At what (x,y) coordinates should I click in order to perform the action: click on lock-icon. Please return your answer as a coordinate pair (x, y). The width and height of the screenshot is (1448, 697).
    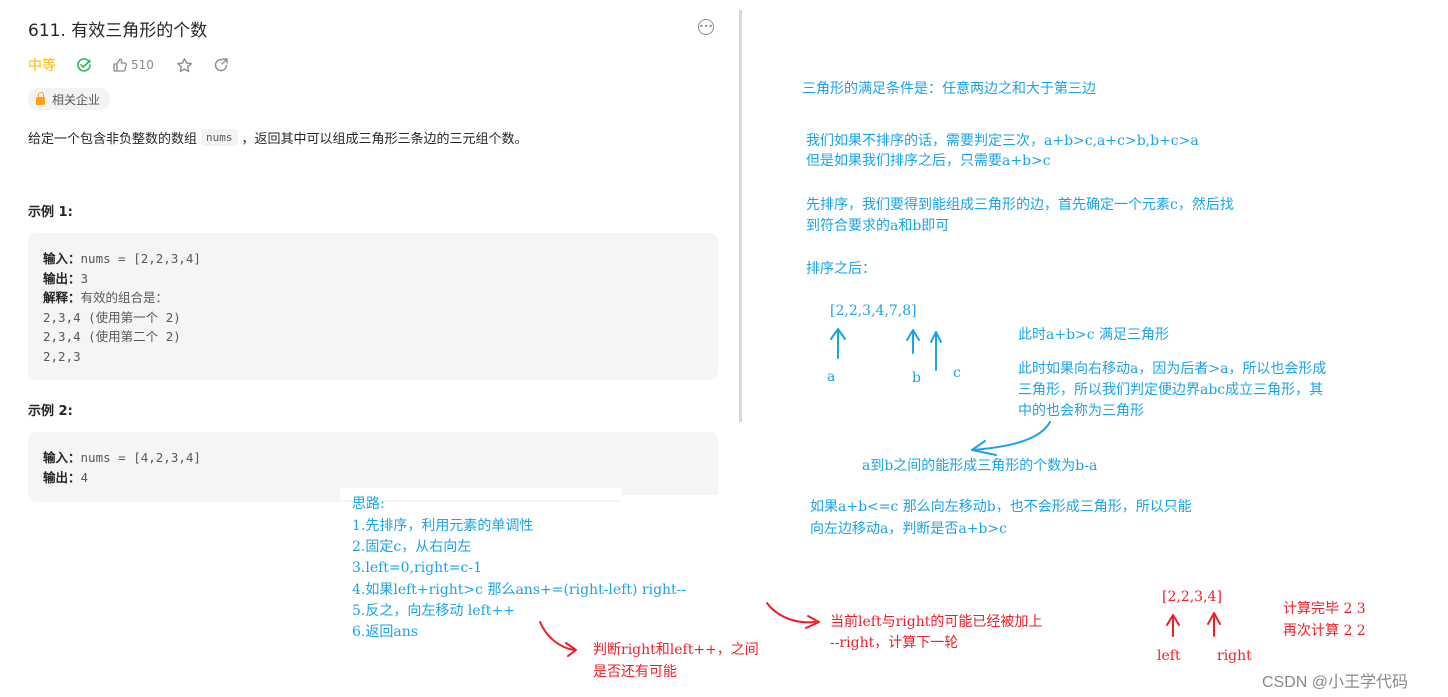
    Looking at the image, I should click on (40, 98).